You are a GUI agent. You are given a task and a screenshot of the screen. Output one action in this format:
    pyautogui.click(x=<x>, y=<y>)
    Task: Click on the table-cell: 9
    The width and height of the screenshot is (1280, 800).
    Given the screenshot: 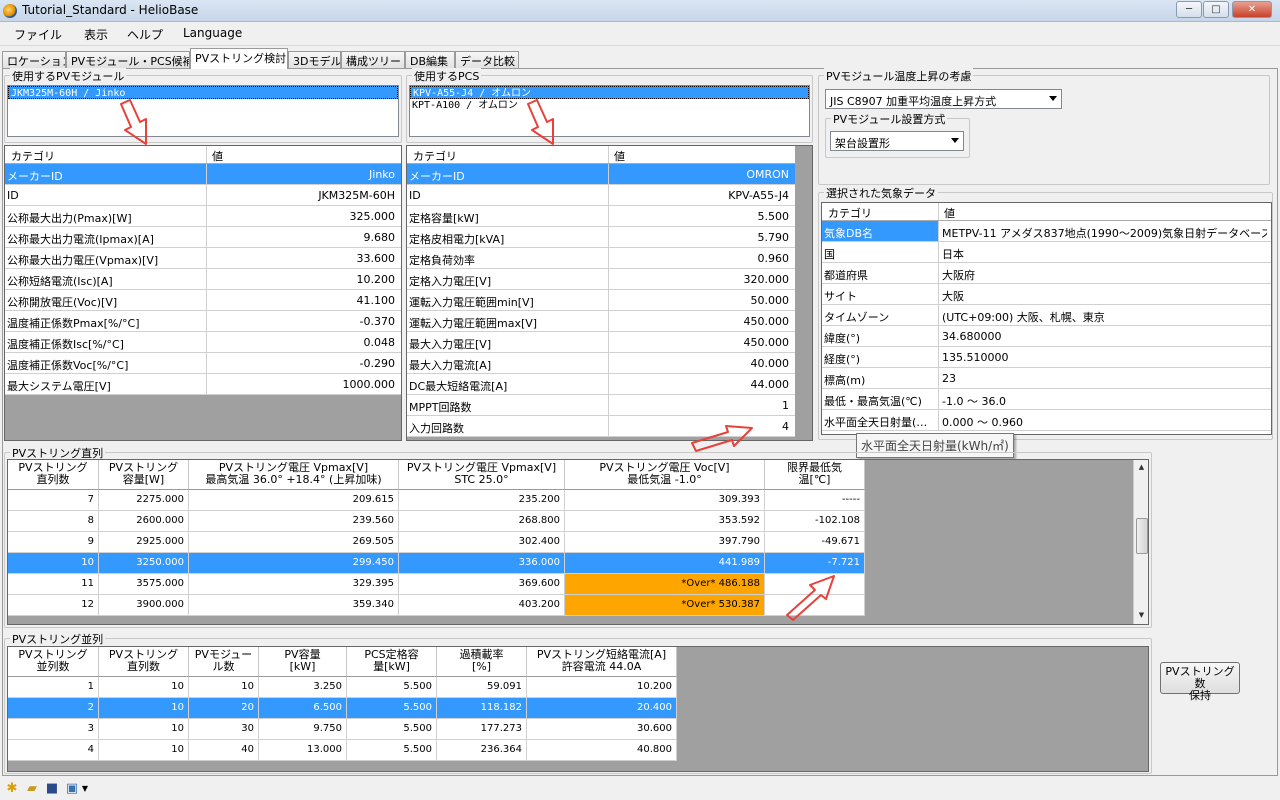 What is the action you would take?
    pyautogui.click(x=53, y=542)
    